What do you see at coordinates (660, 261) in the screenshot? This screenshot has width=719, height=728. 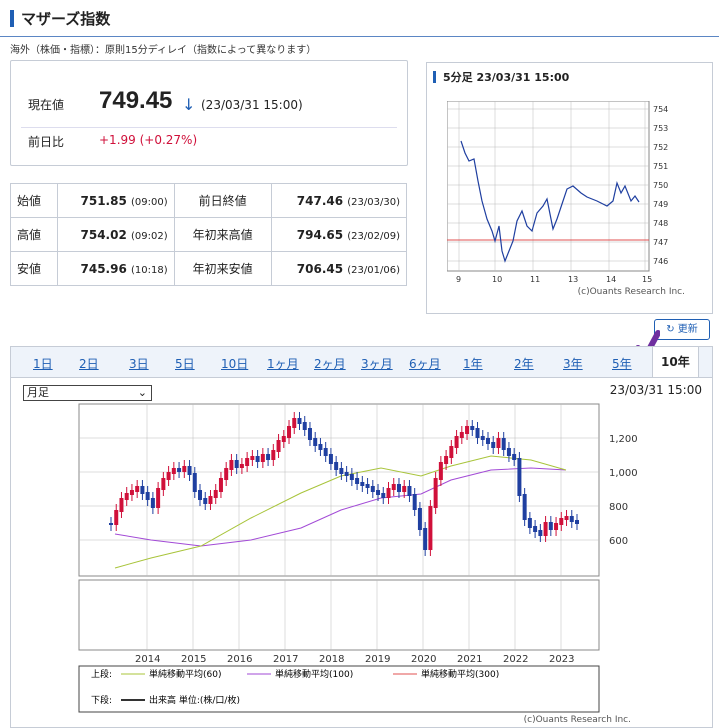 I see `y-tick: 746` at bounding box center [660, 261].